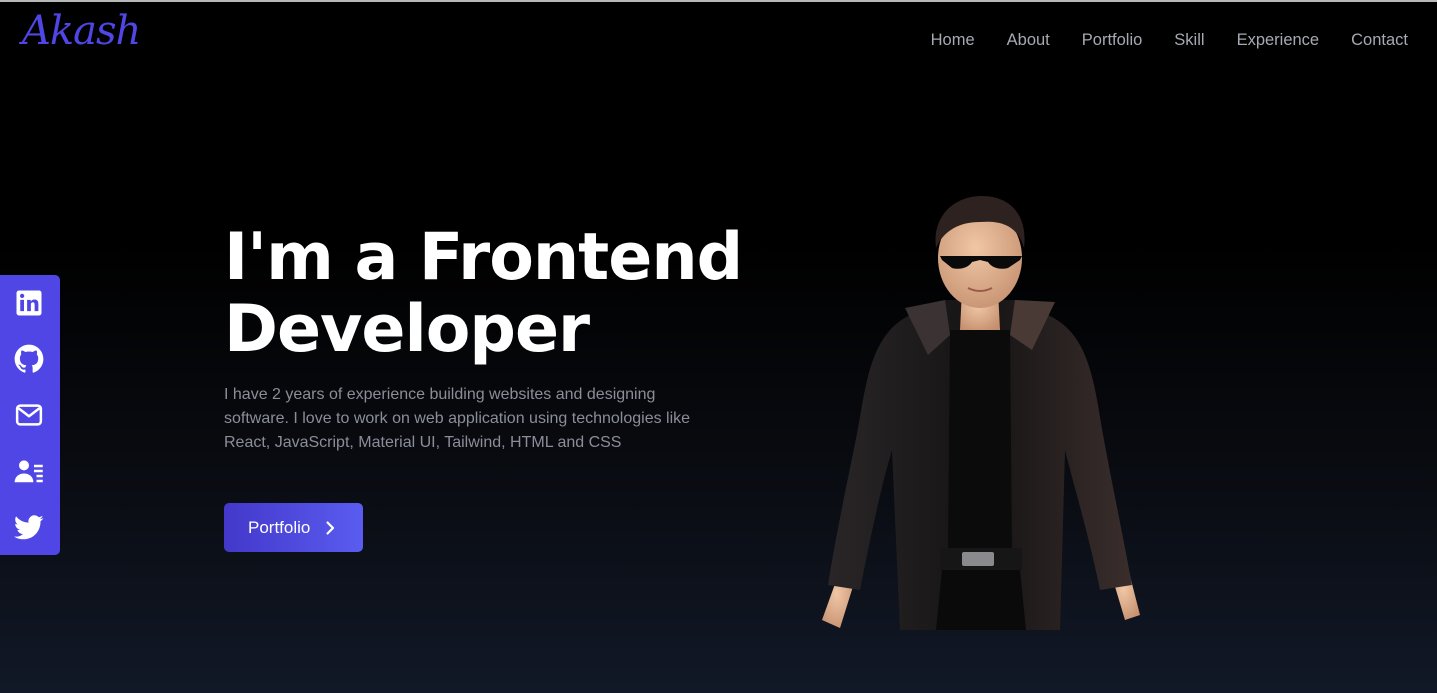  What do you see at coordinates (81, 31) in the screenshot?
I see `logo: Akash` at bounding box center [81, 31].